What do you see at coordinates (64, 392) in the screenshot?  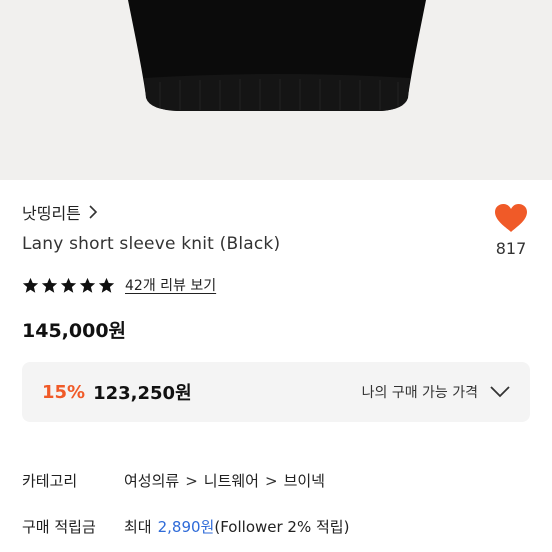 I see `discount-percent: 15%` at bounding box center [64, 392].